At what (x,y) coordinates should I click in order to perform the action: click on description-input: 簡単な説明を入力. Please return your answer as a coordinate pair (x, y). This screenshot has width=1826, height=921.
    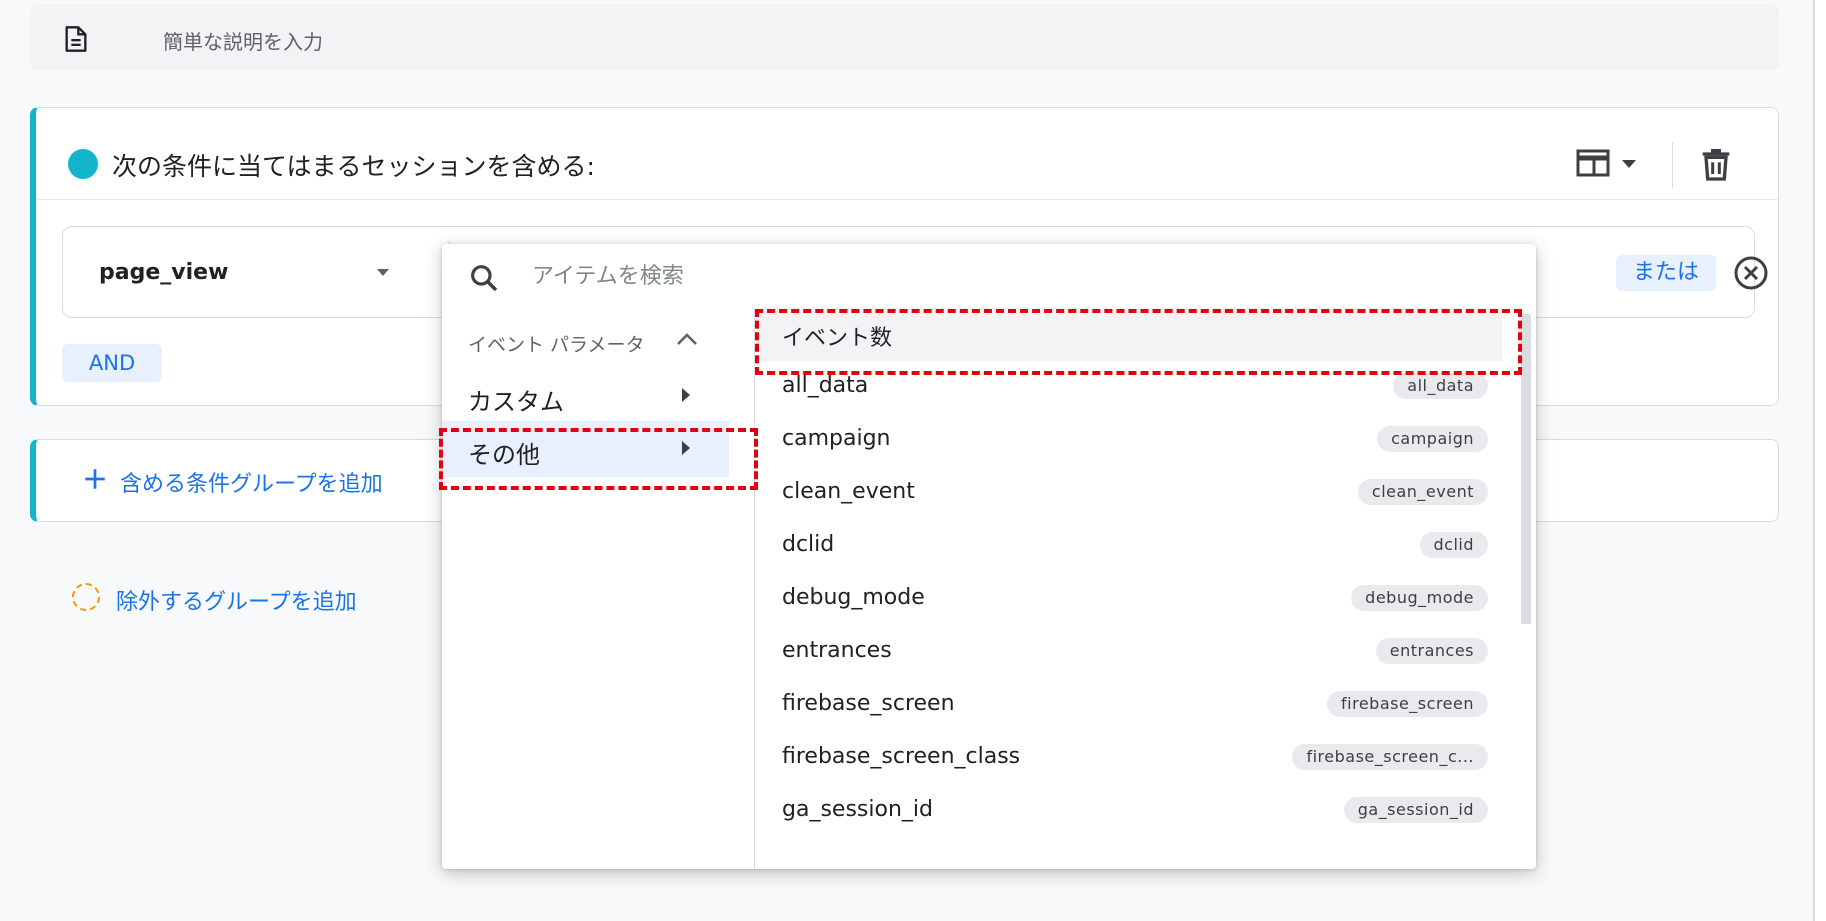
    Looking at the image, I should click on (243, 40).